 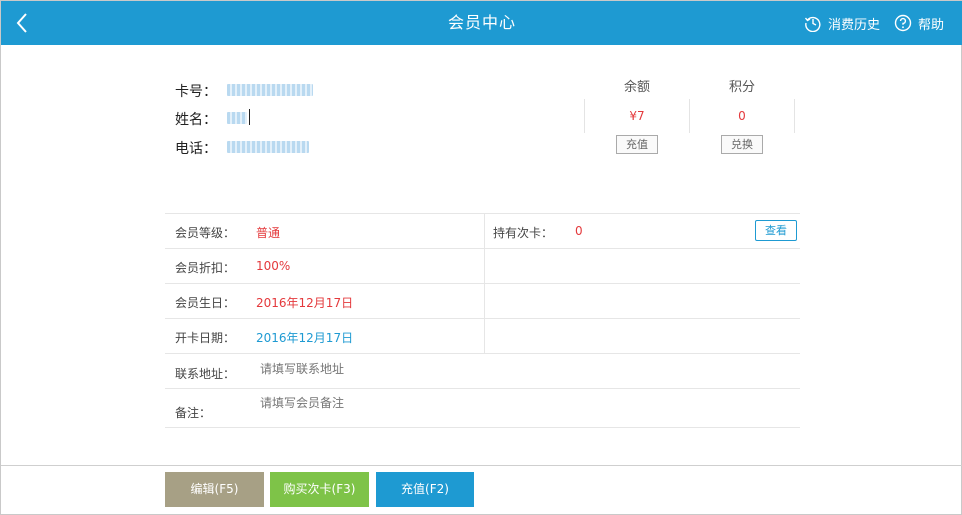 I want to click on discount-label: 会员折扣：, so click(x=205, y=268).